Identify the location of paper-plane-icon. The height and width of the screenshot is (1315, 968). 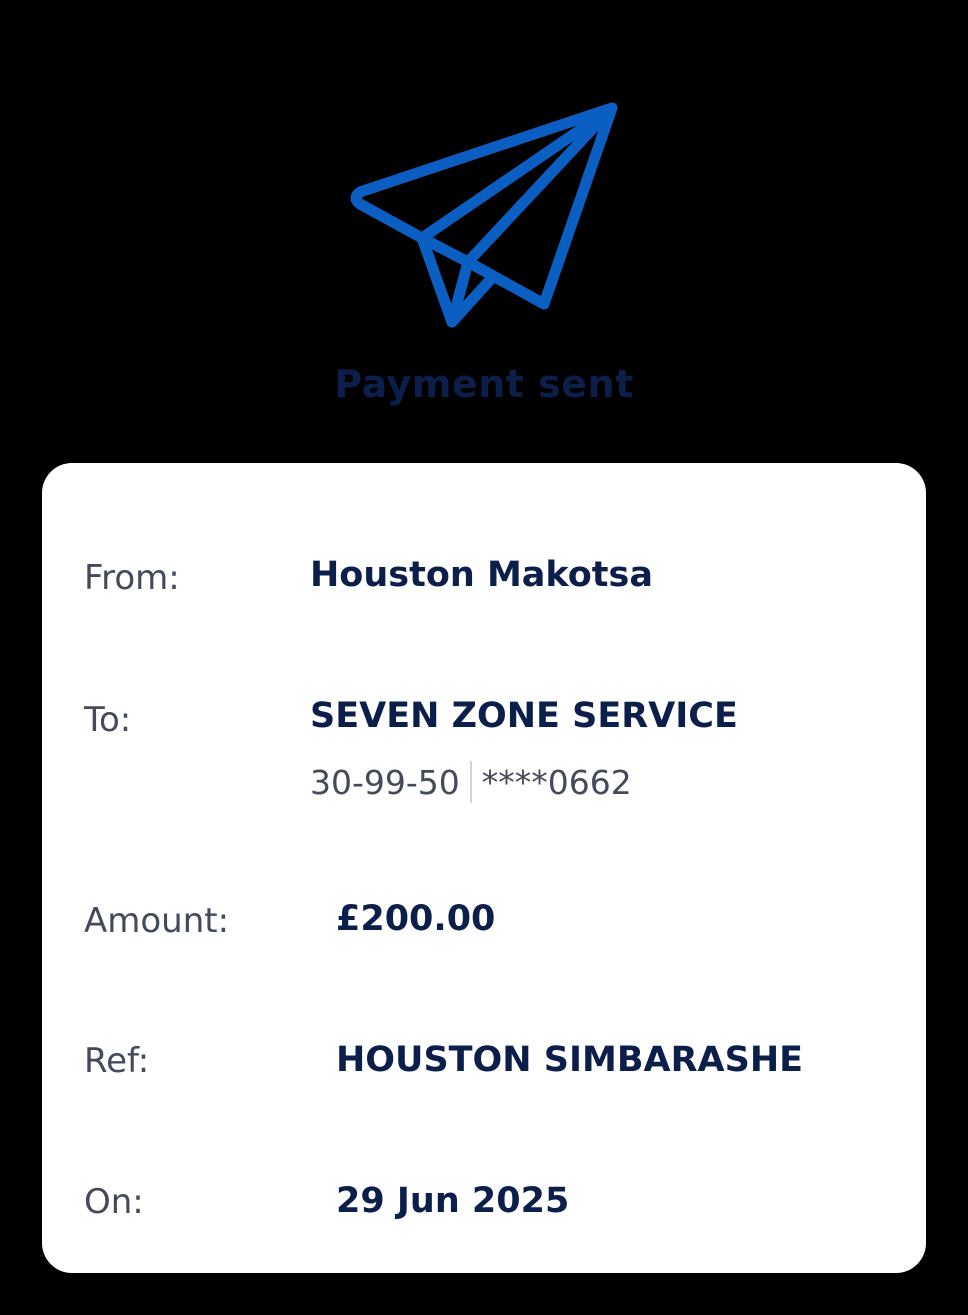
(485, 217).